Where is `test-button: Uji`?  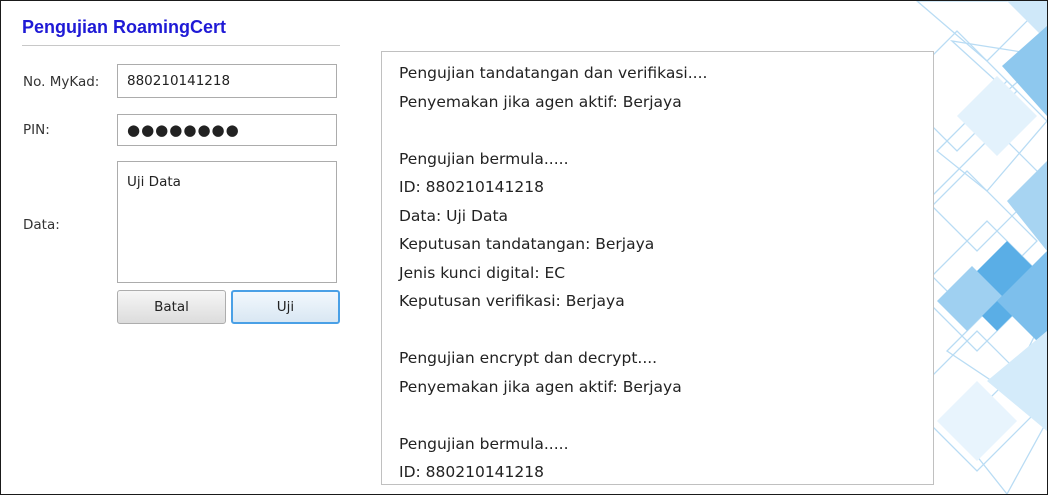
test-button: Uji is located at coordinates (285, 307).